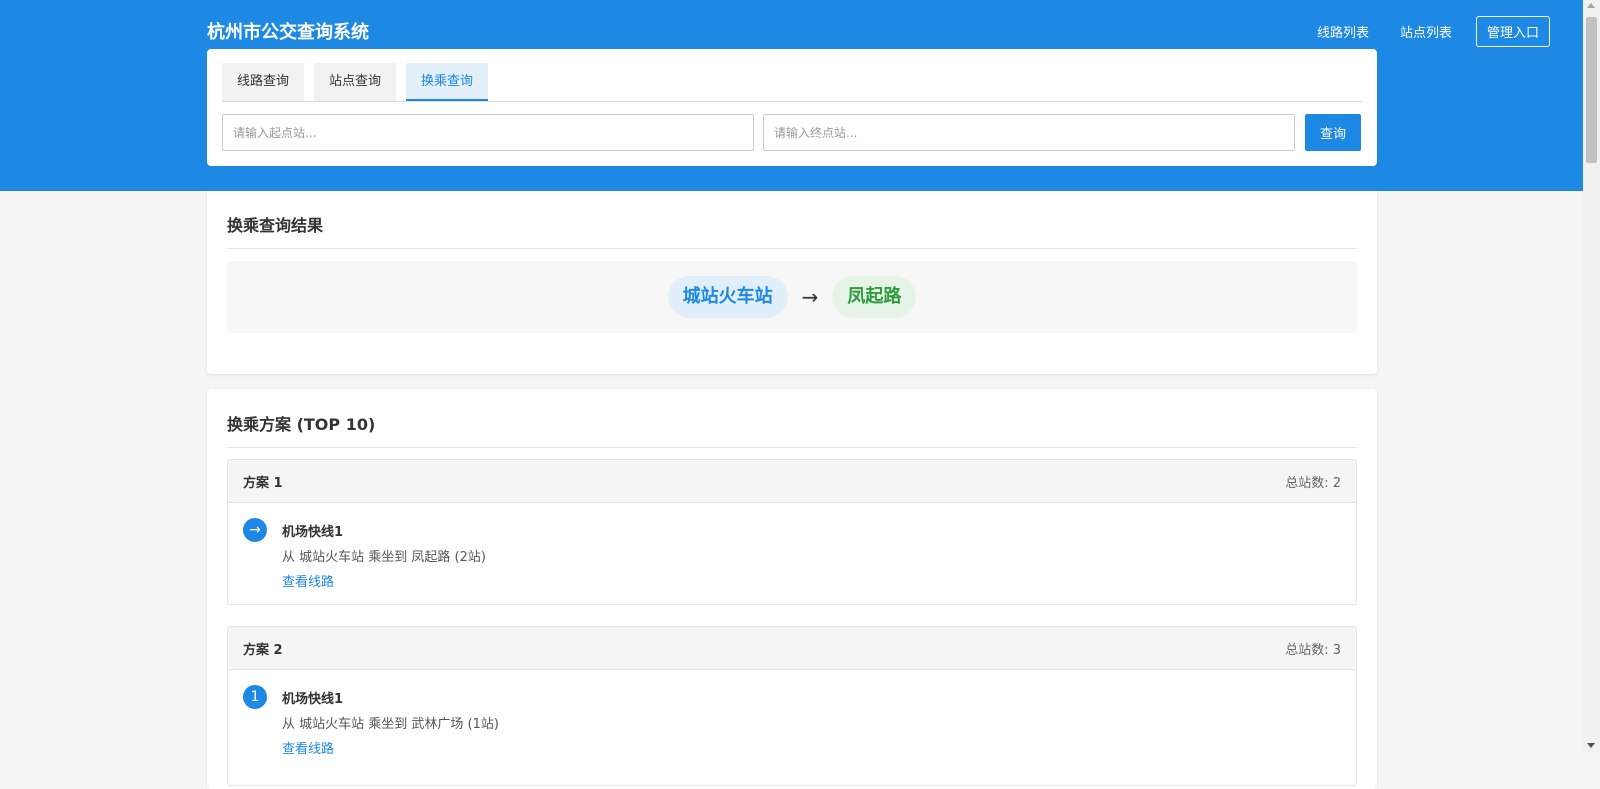 This screenshot has width=1600, height=789. What do you see at coordinates (1591, 5) in the screenshot?
I see `scroll-up-icon` at bounding box center [1591, 5].